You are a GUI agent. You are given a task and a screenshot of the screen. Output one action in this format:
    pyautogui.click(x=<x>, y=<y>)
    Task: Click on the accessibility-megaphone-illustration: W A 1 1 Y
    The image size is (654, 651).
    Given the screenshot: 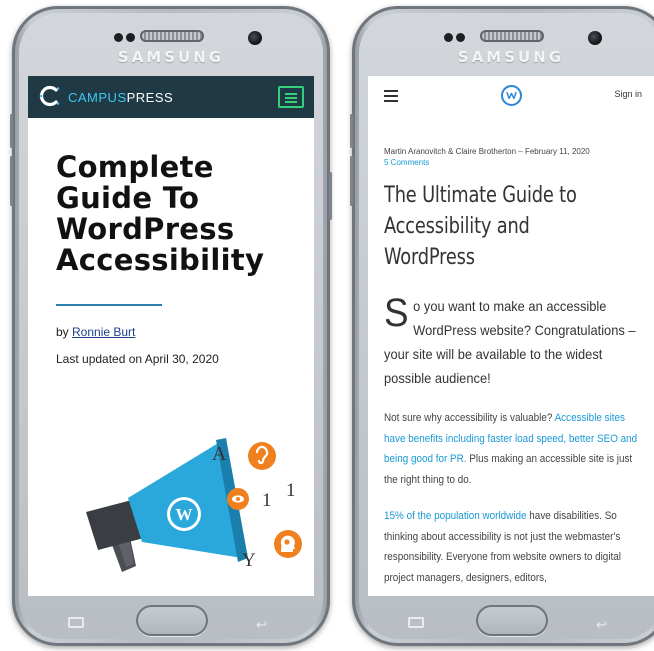 What is the action you would take?
    pyautogui.click(x=194, y=505)
    